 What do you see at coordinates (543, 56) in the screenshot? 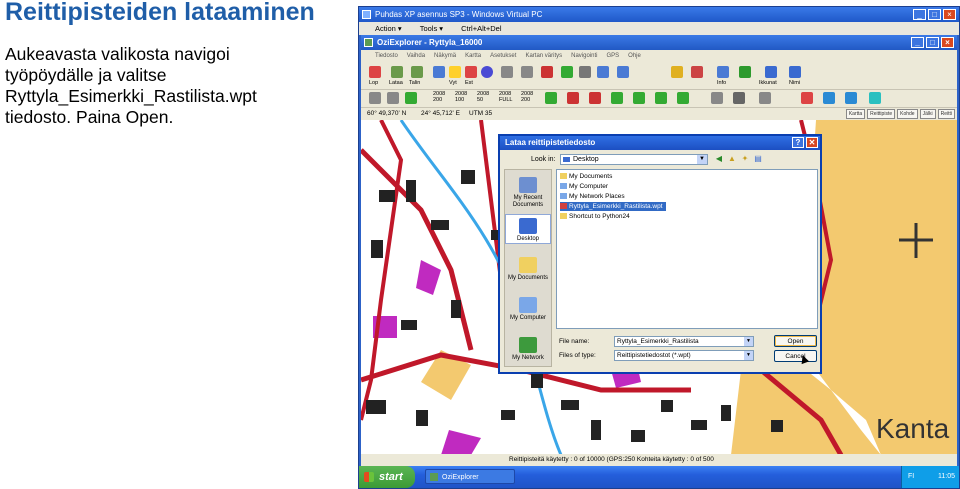
I see `menu-kartan-varitys: Kartan väritys` at bounding box center [543, 56].